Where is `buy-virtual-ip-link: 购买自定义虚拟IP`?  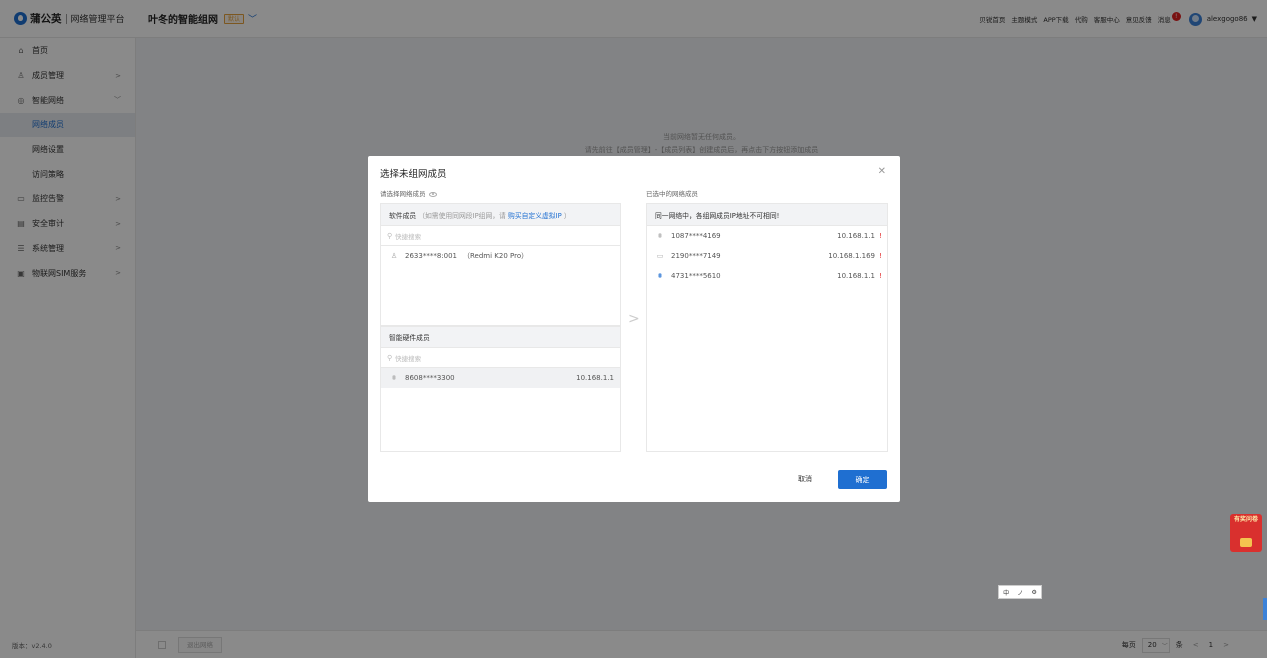
buy-virtual-ip-link: 购买自定义虚拟IP is located at coordinates (535, 216).